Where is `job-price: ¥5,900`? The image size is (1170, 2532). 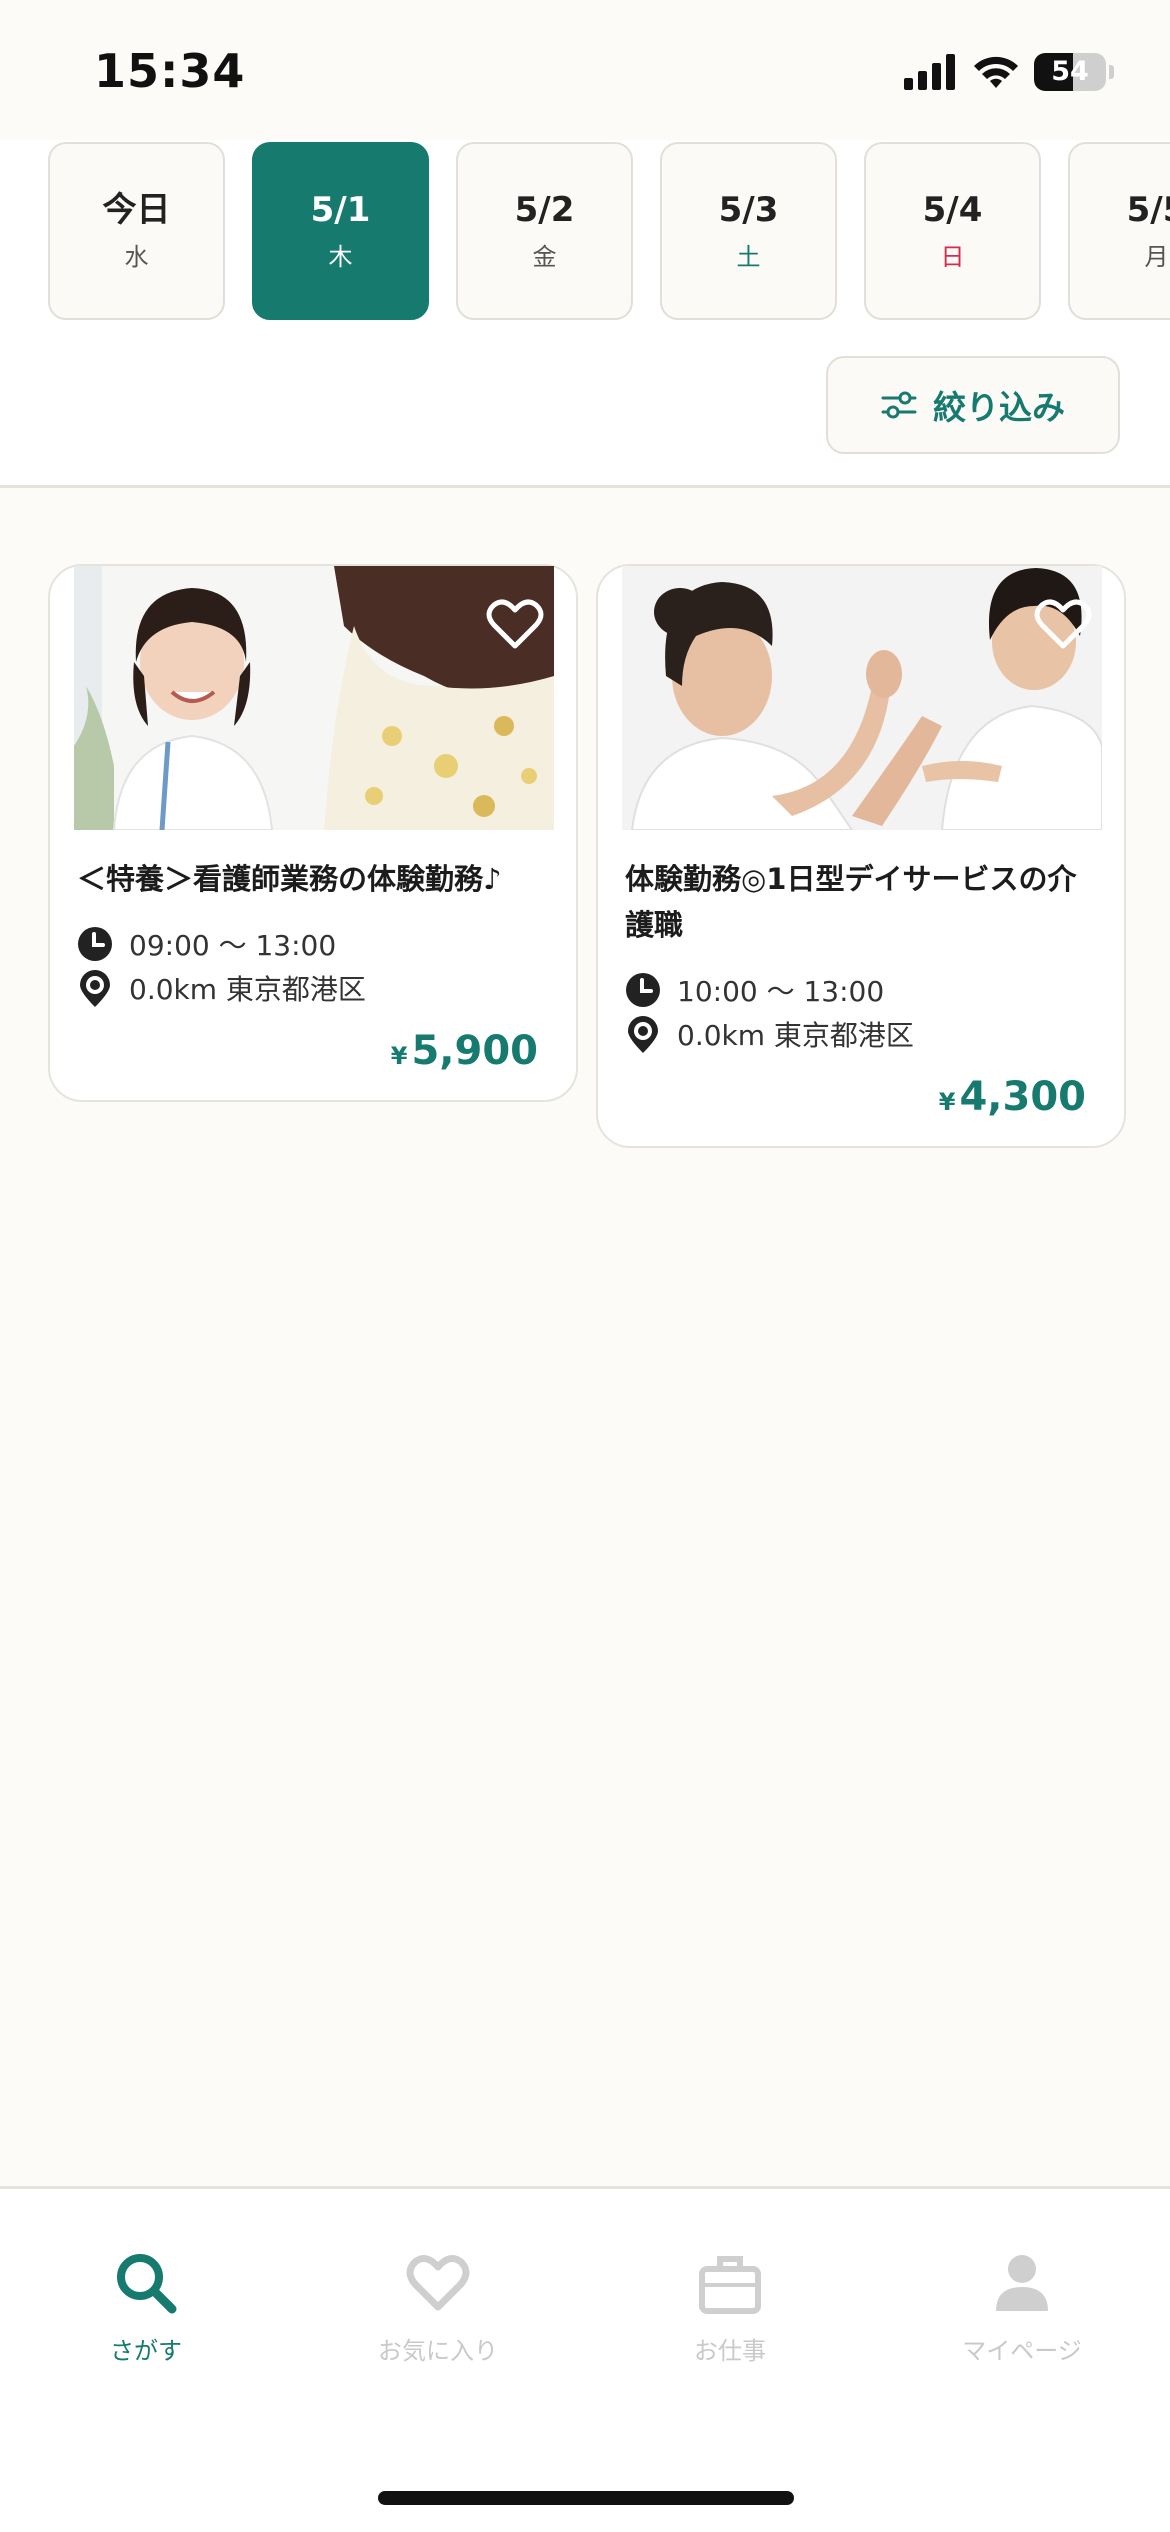
job-price: ¥5,900 is located at coordinates (313, 1051).